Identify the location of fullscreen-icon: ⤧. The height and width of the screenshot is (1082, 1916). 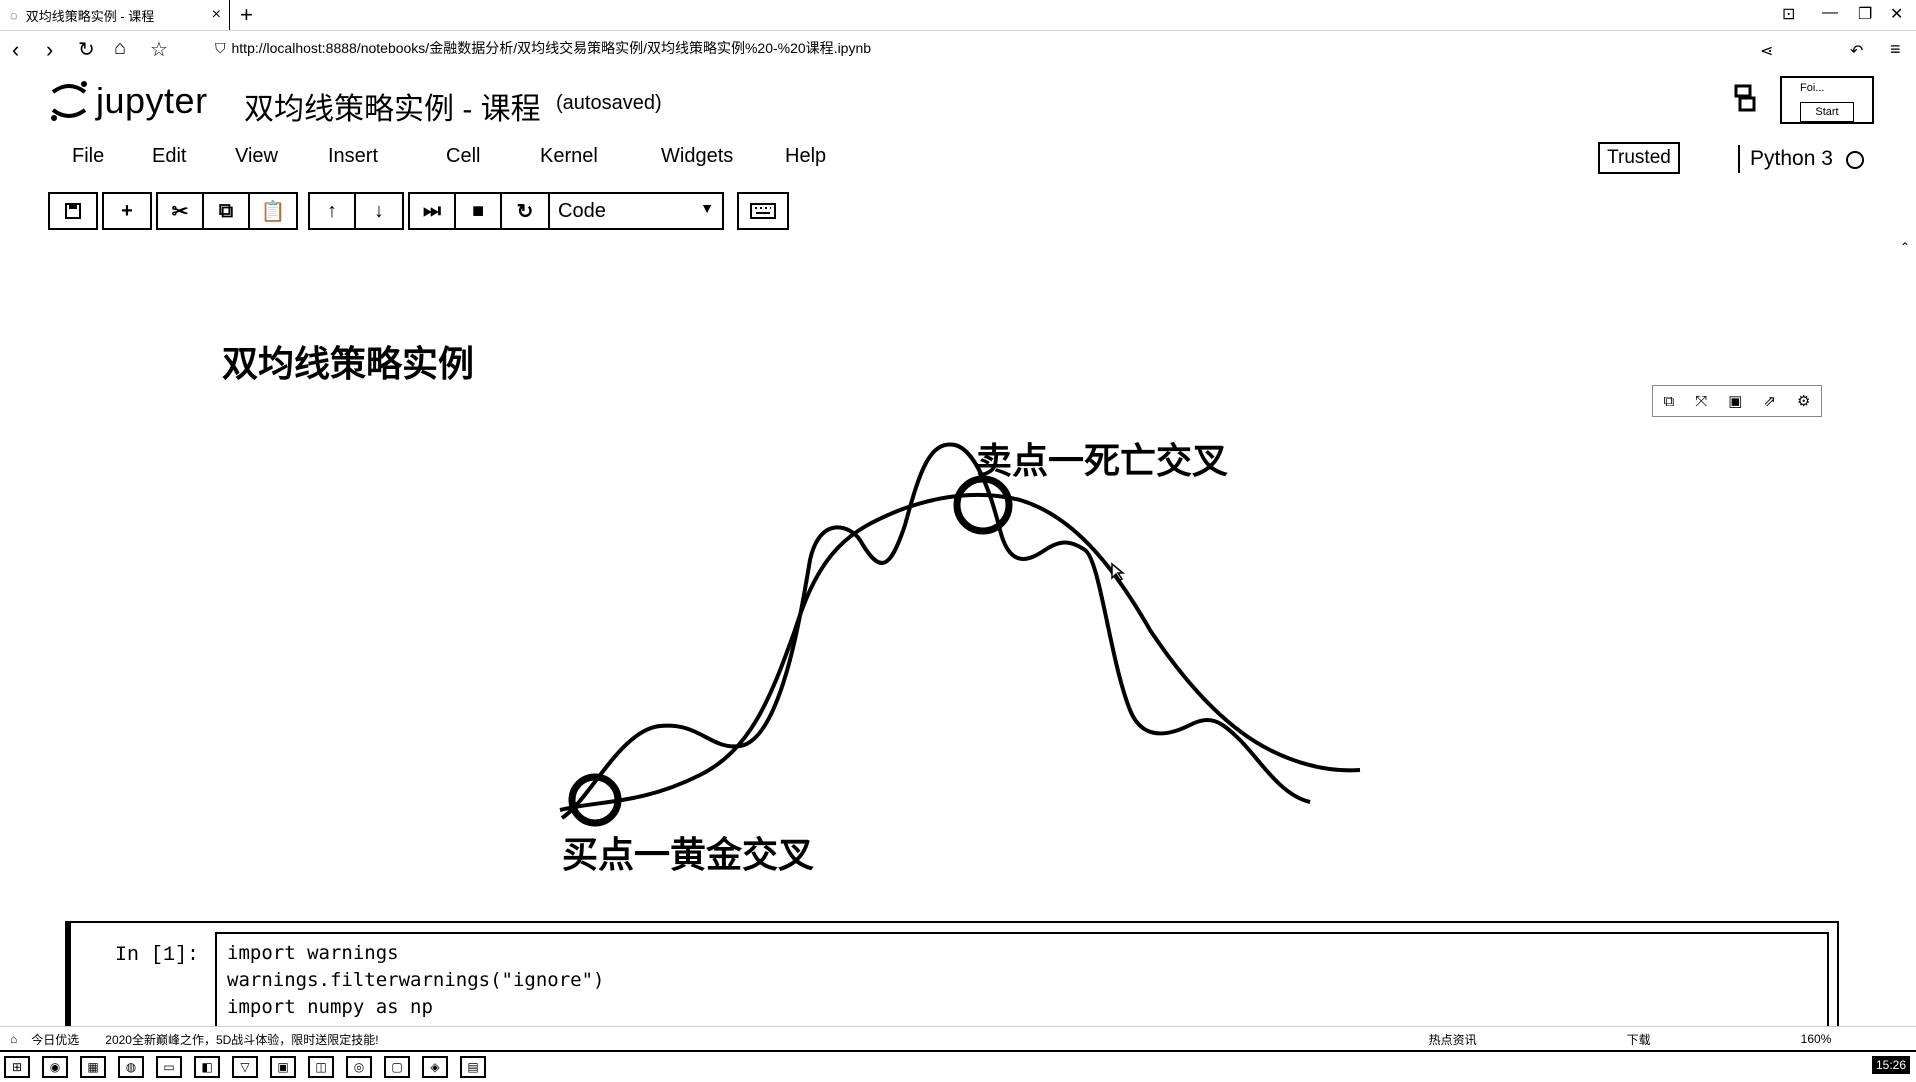
(1701, 401).